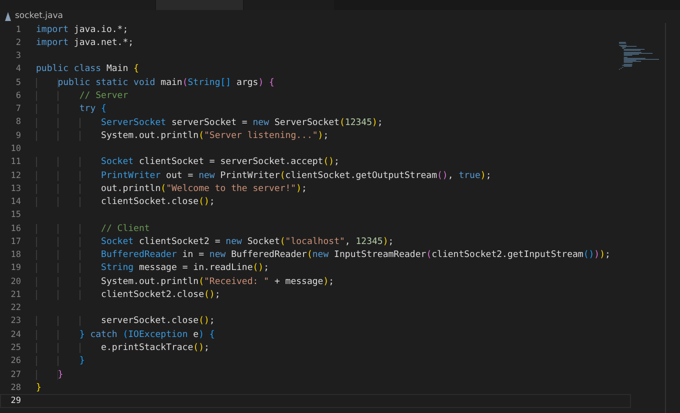 The image size is (680, 413). What do you see at coordinates (15, 401) in the screenshot?
I see `line-number: 29` at bounding box center [15, 401].